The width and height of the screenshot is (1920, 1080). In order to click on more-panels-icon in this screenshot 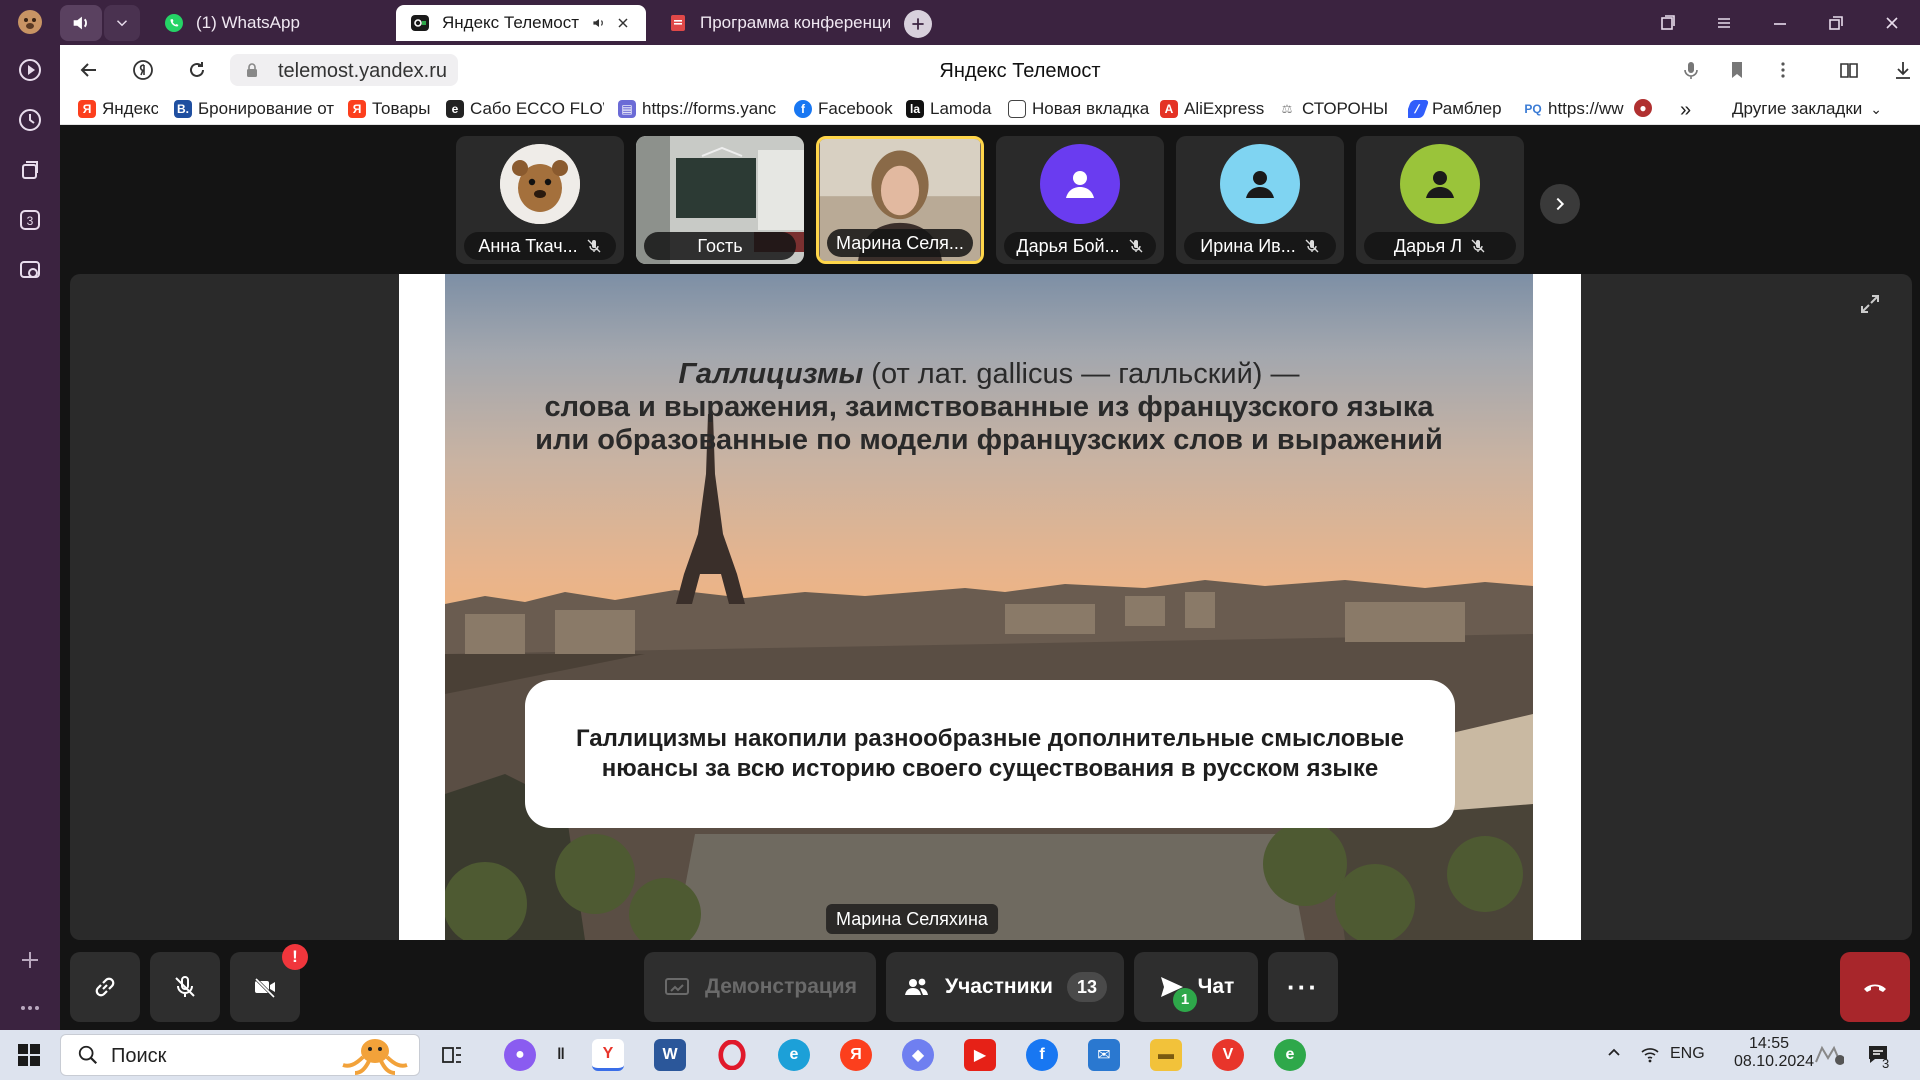, I will do `click(30, 1008)`.